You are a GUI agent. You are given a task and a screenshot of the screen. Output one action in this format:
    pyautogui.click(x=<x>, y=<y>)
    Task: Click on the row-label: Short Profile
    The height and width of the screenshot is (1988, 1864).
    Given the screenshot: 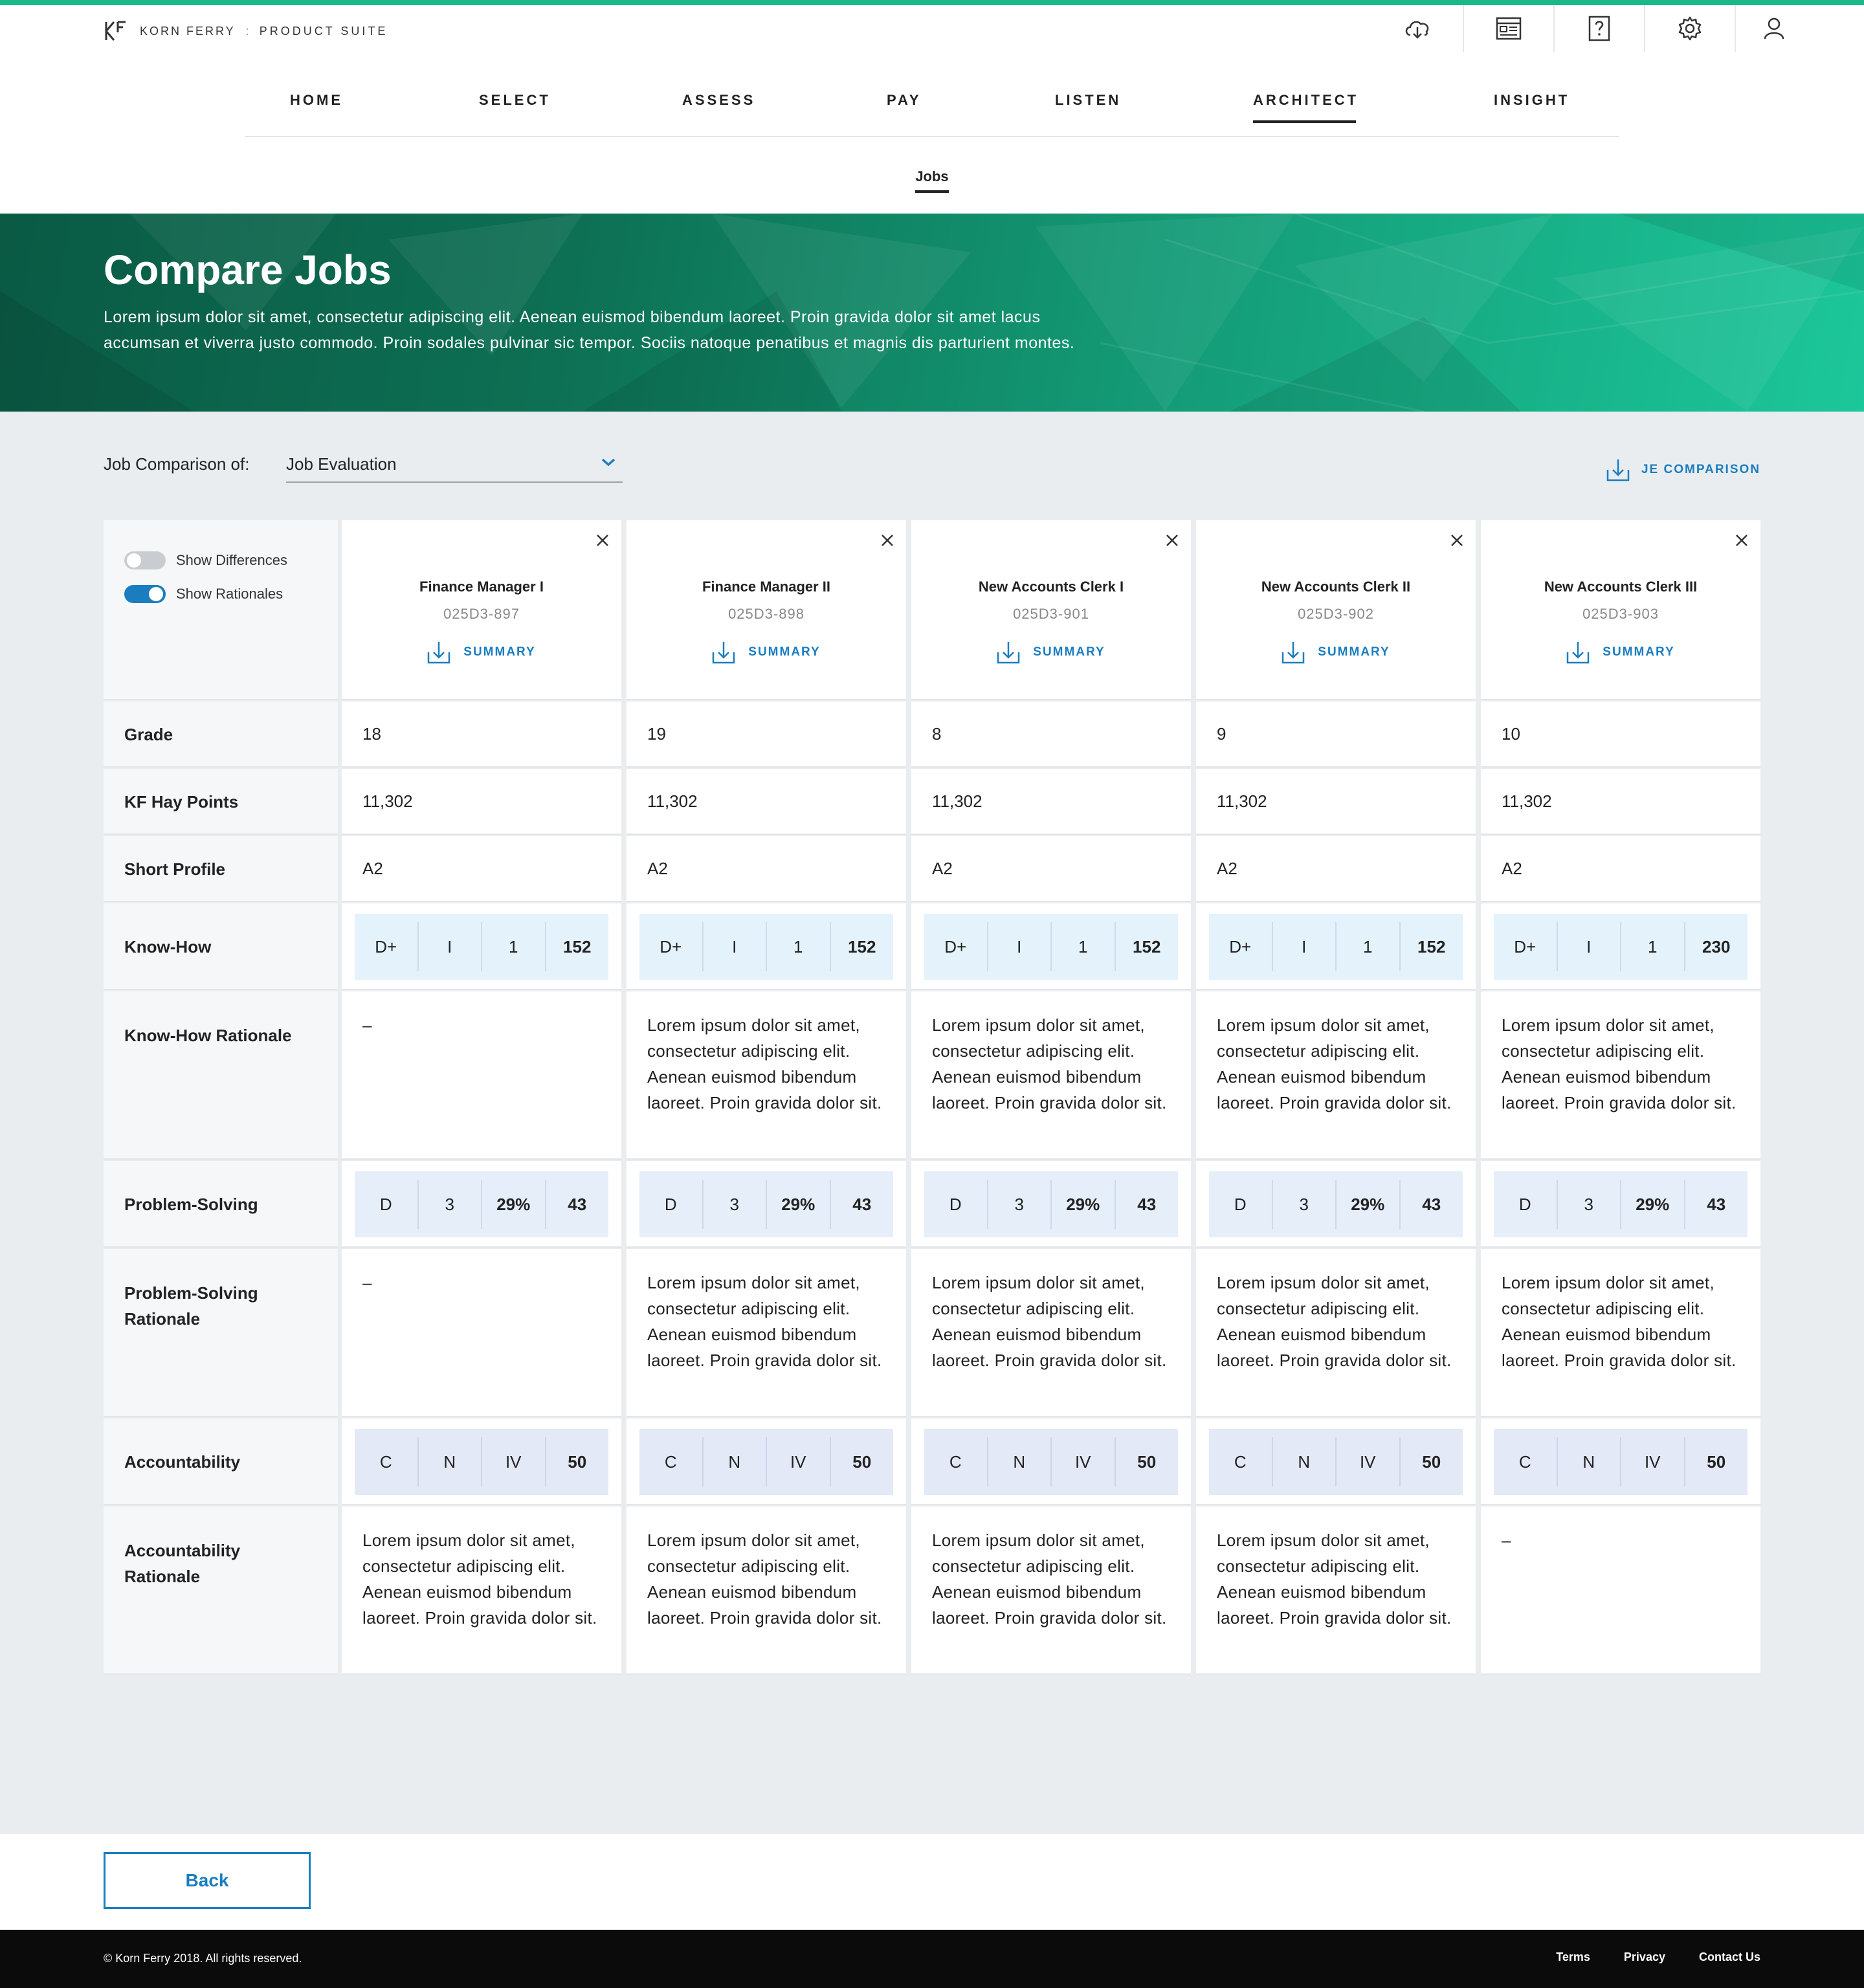 What is the action you would take?
    pyautogui.click(x=221, y=869)
    